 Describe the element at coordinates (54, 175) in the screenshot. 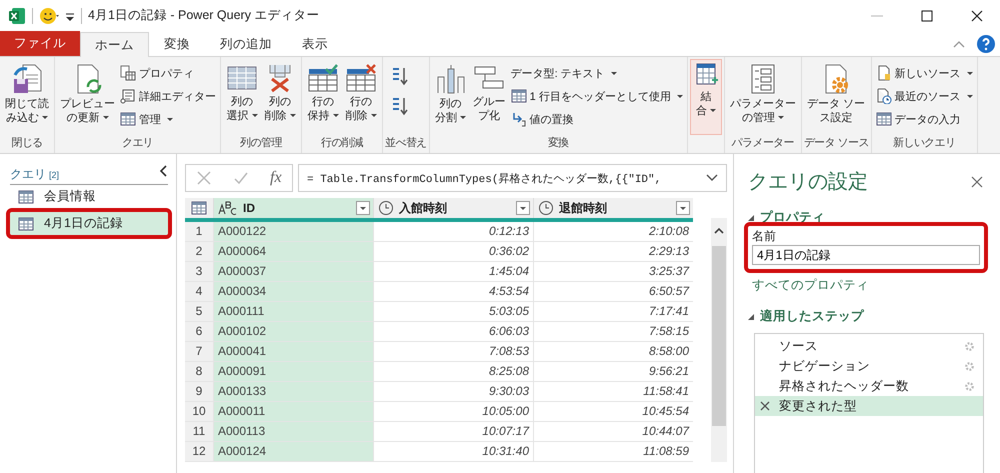

I see `query-count: [2]` at that location.